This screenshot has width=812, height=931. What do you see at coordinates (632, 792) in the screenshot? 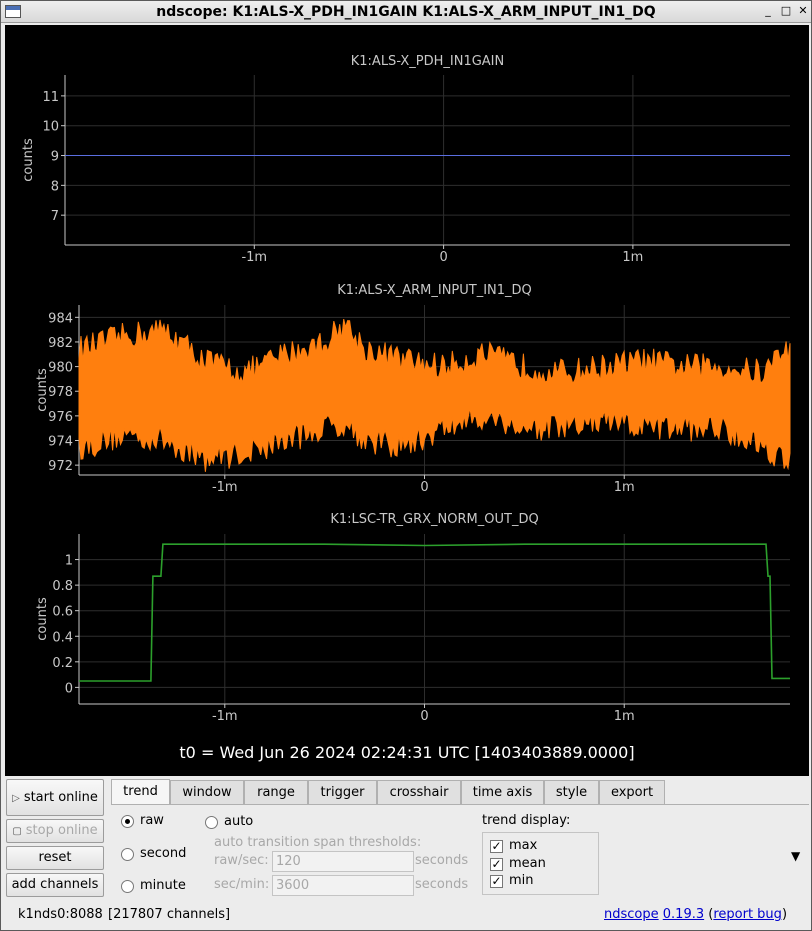
I see `tab-export: export` at bounding box center [632, 792].